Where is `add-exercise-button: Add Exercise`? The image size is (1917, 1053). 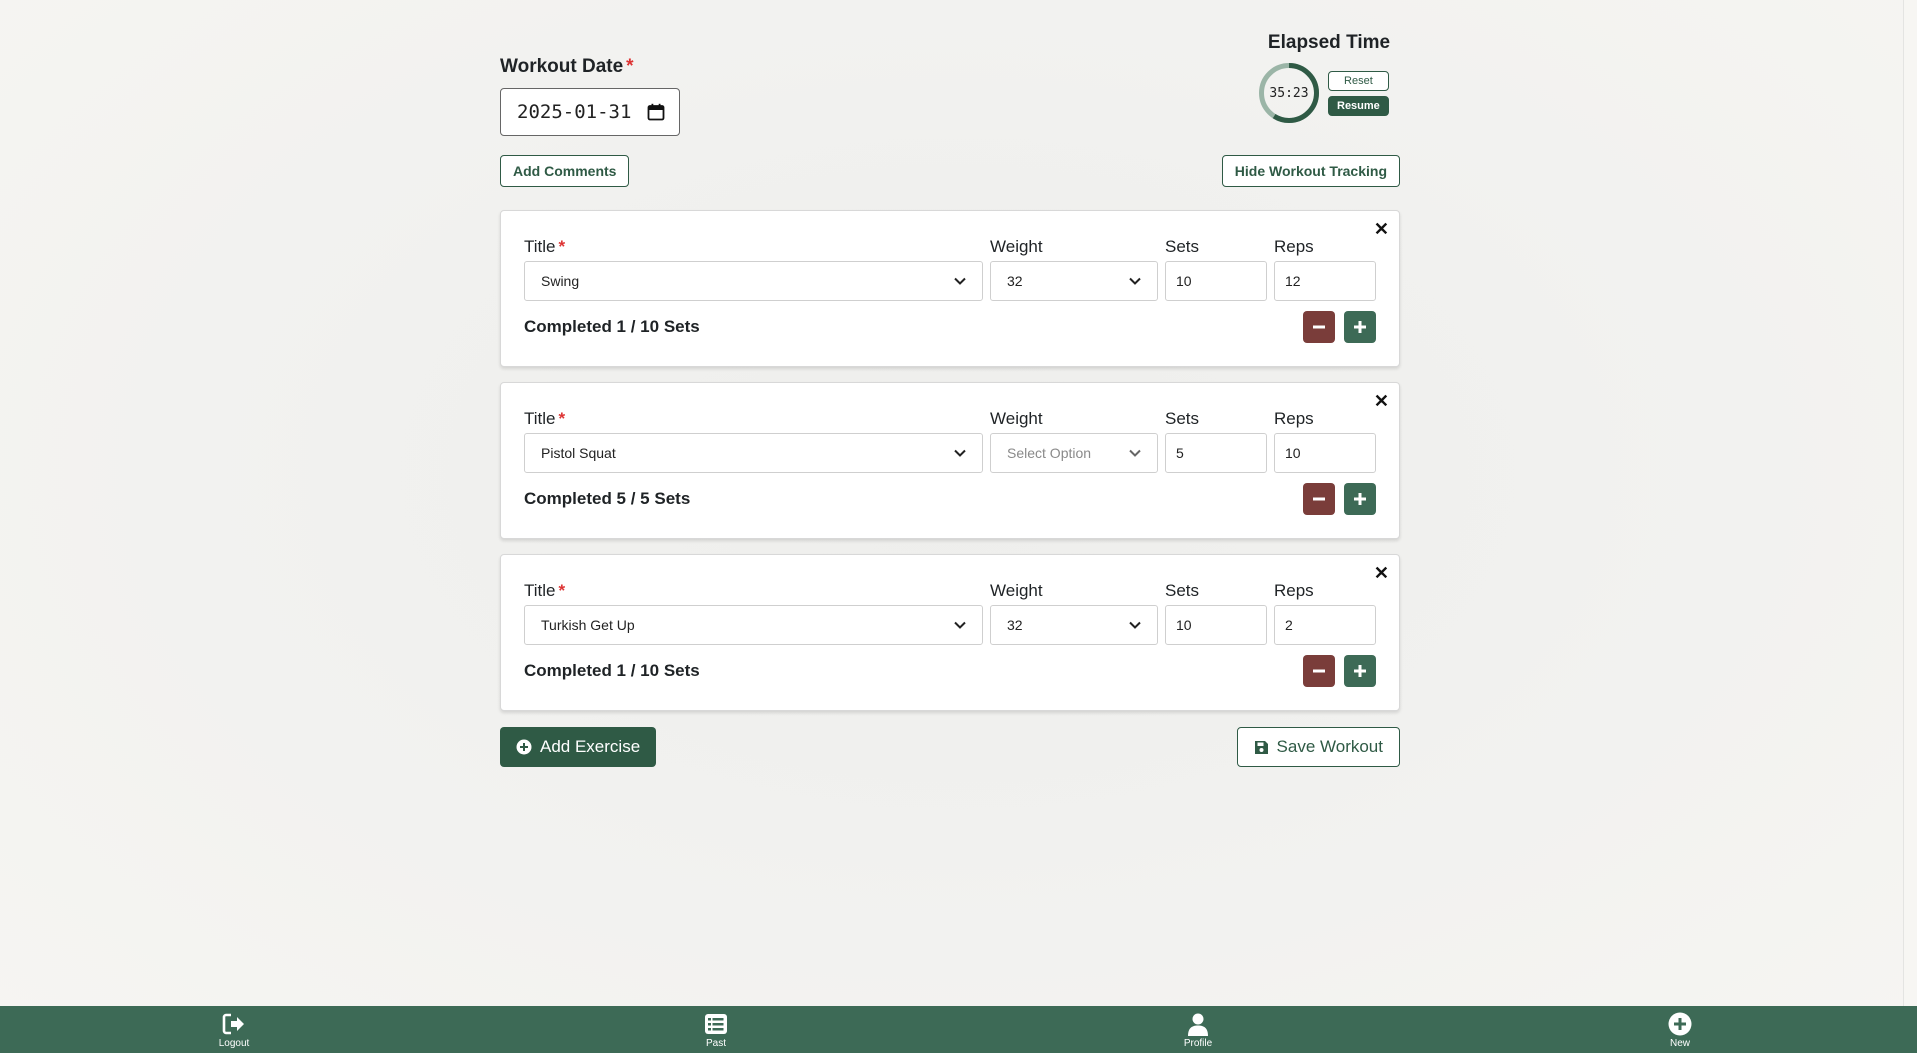
add-exercise-button: Add Exercise is located at coordinates (578, 747).